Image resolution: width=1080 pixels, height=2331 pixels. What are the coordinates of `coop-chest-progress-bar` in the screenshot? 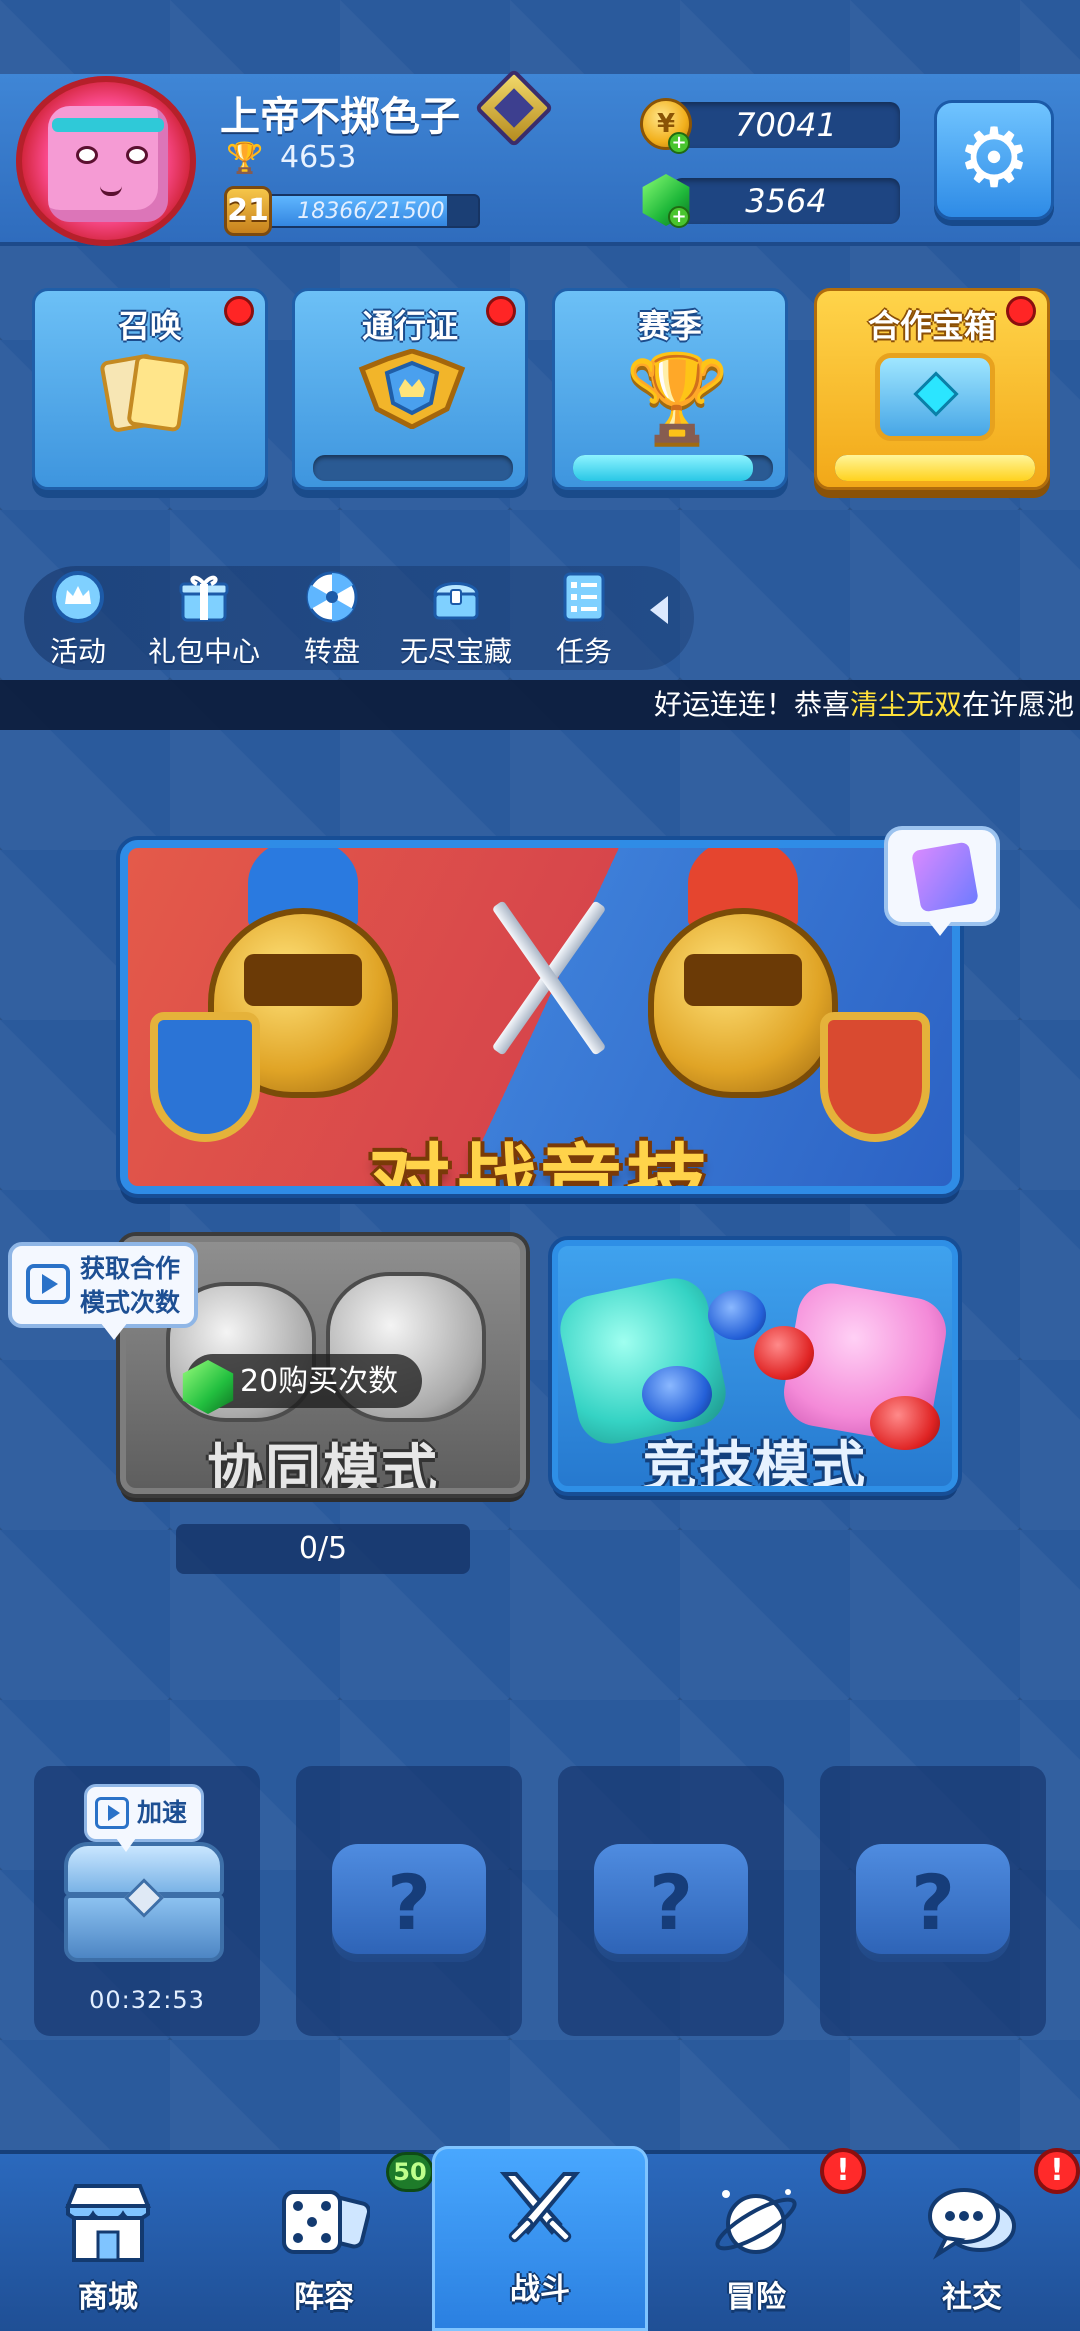 It's located at (935, 468).